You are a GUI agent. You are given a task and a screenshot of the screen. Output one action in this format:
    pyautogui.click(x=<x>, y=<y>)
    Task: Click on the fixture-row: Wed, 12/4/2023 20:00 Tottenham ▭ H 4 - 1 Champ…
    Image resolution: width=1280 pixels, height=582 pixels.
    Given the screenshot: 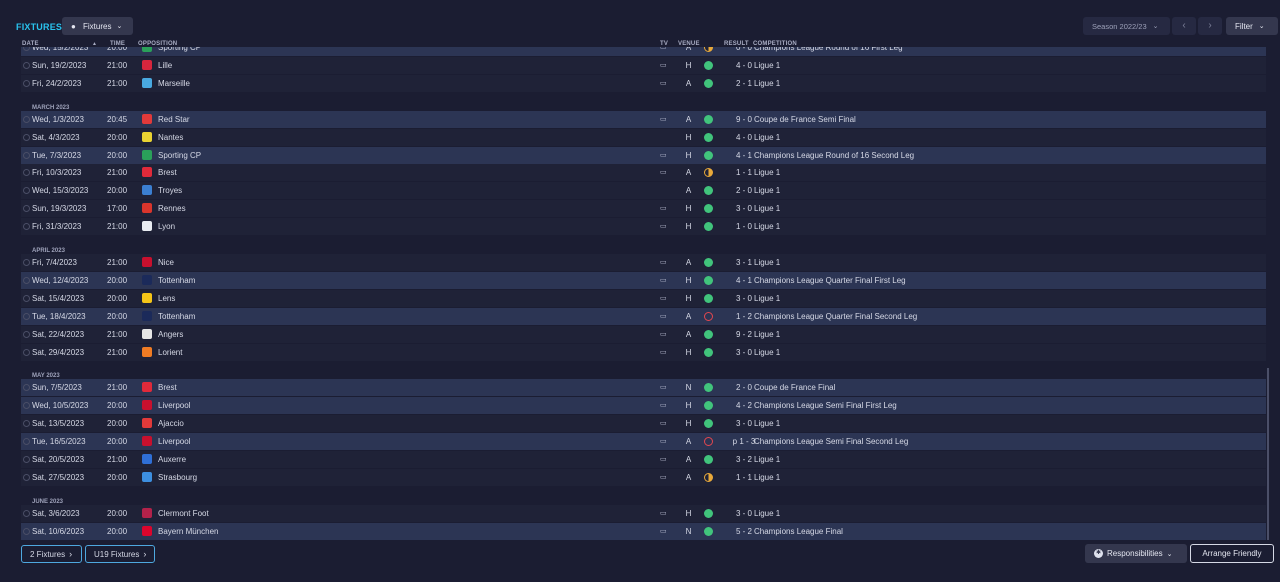 What is the action you would take?
    pyautogui.click(x=643, y=280)
    